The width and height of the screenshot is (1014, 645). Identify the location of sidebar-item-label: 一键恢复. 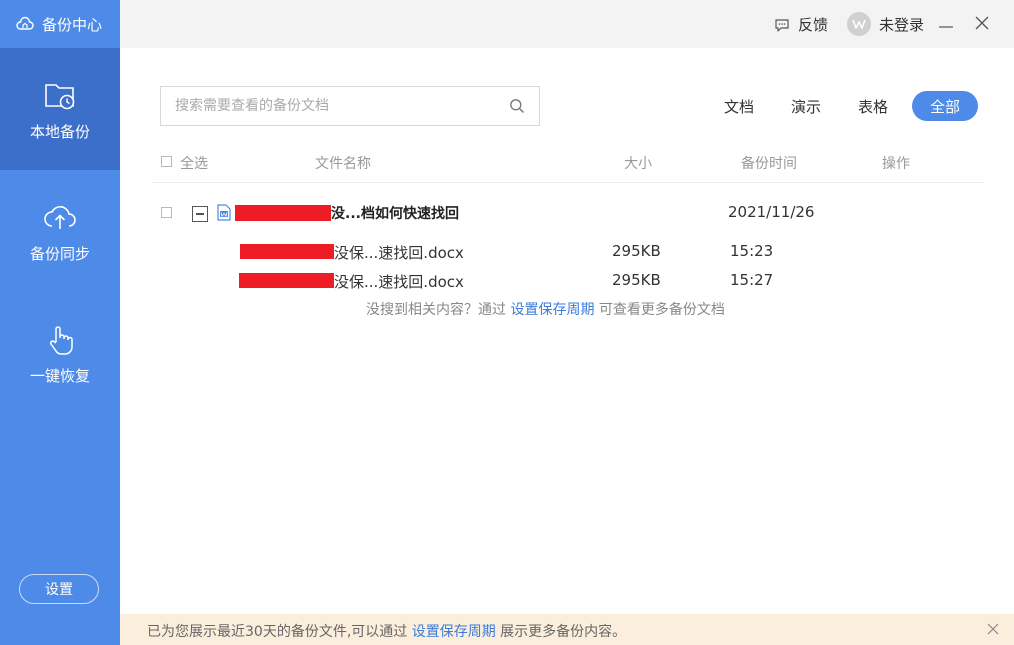
(59, 375).